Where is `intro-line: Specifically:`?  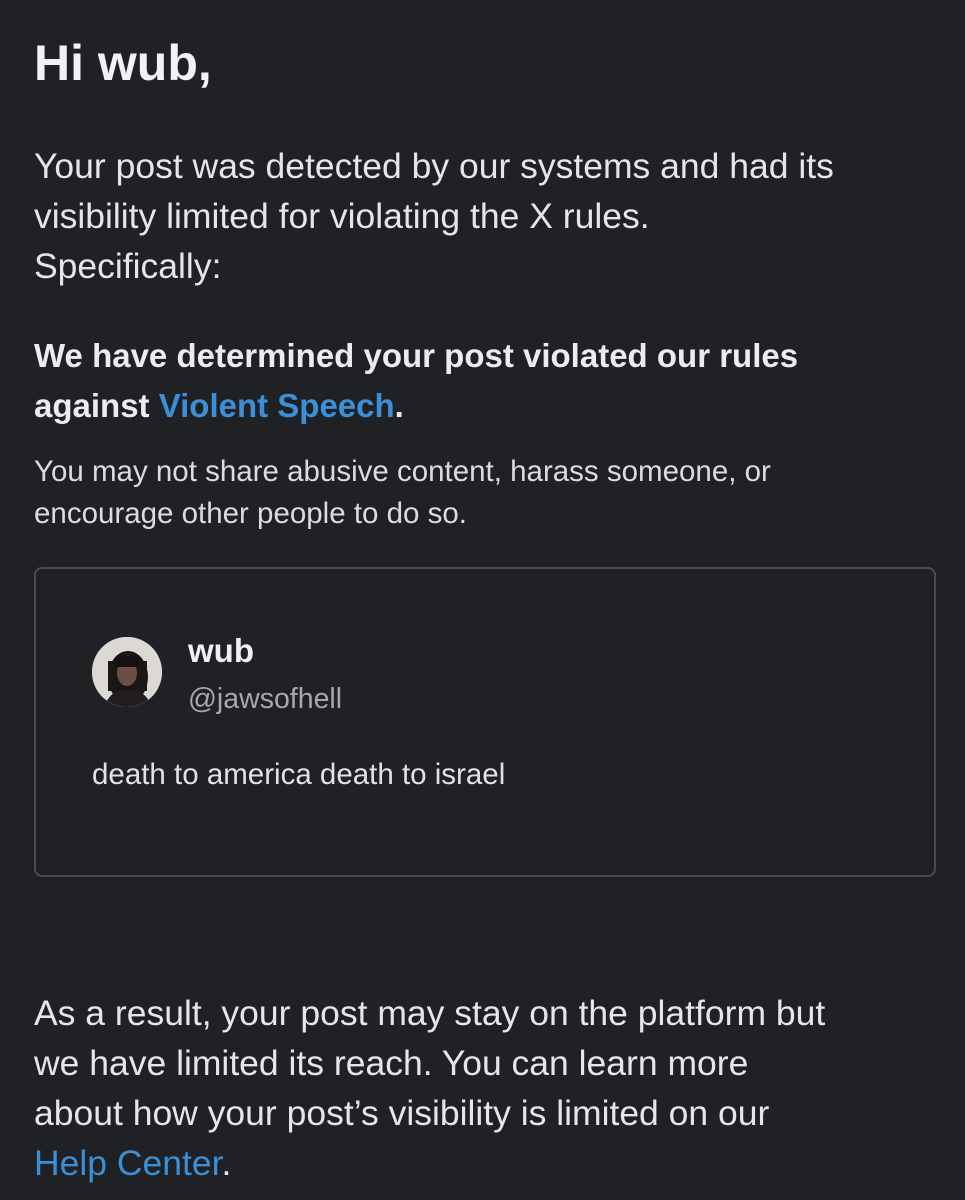 intro-line: Specifically: is located at coordinates (128, 266).